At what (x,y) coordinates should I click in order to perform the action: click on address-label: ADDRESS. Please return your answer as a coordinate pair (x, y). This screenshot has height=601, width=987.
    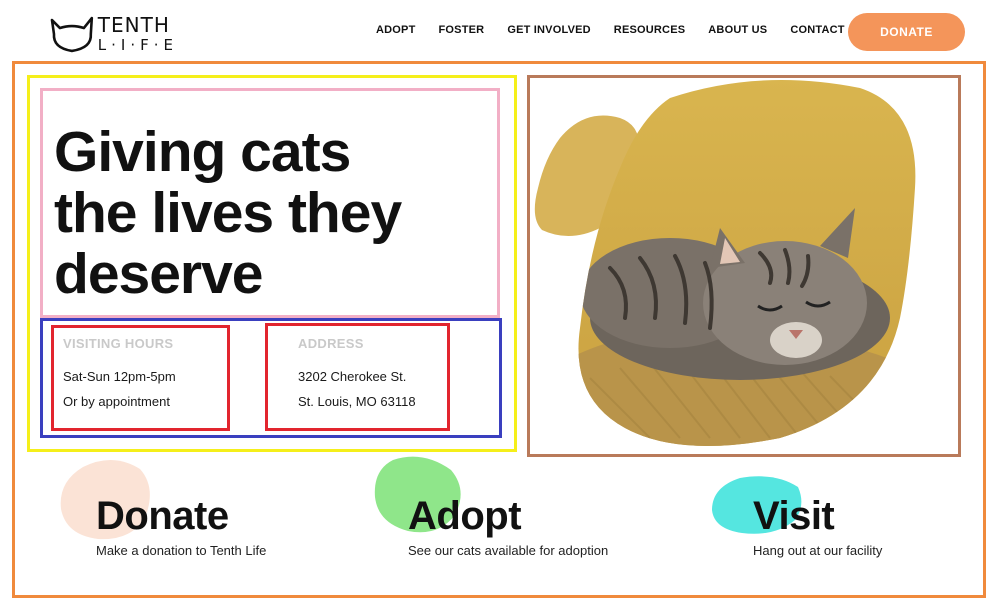
    Looking at the image, I should click on (331, 343).